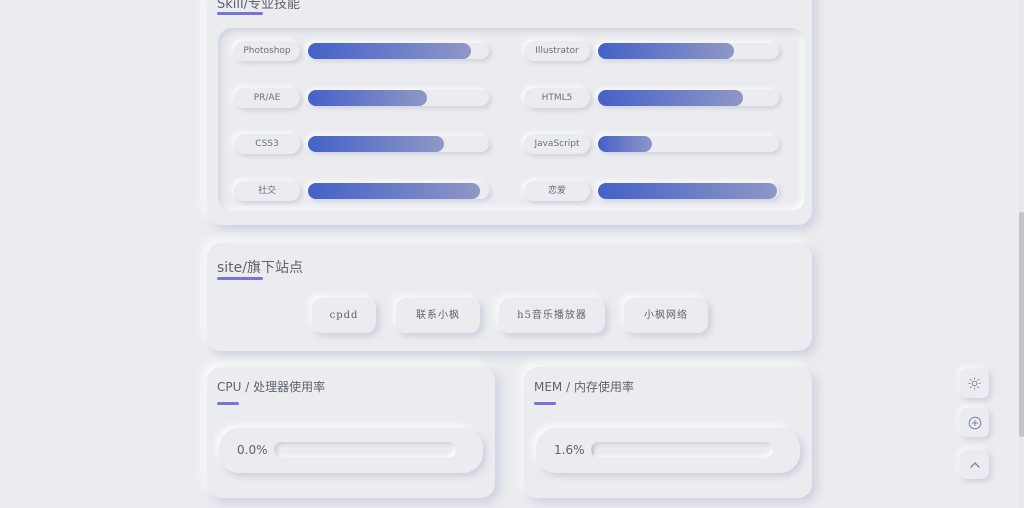 This screenshot has height=508, width=1024. What do you see at coordinates (438, 315) in the screenshot?
I see `site-link-contact: 联系小枫` at bounding box center [438, 315].